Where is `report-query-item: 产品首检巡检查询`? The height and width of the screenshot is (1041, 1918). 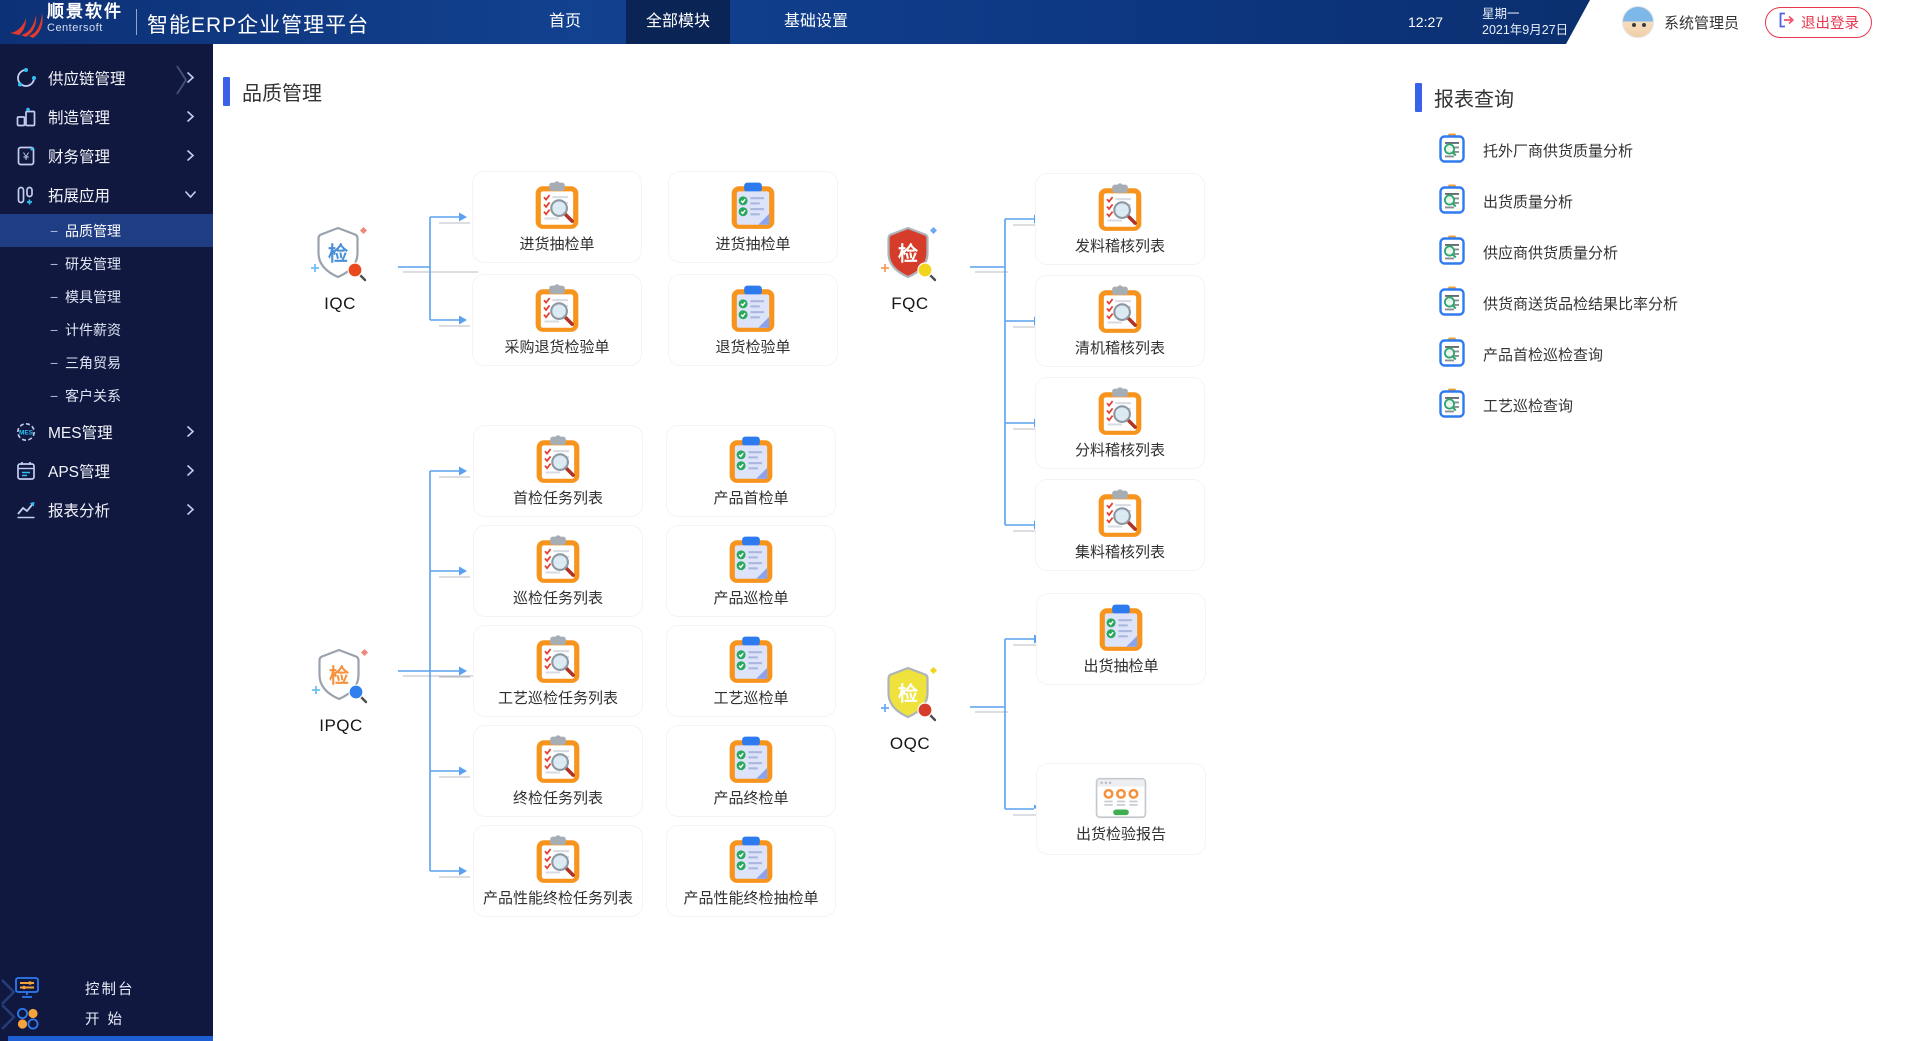 report-query-item: 产品首检巡检查询 is located at coordinates (1655, 354).